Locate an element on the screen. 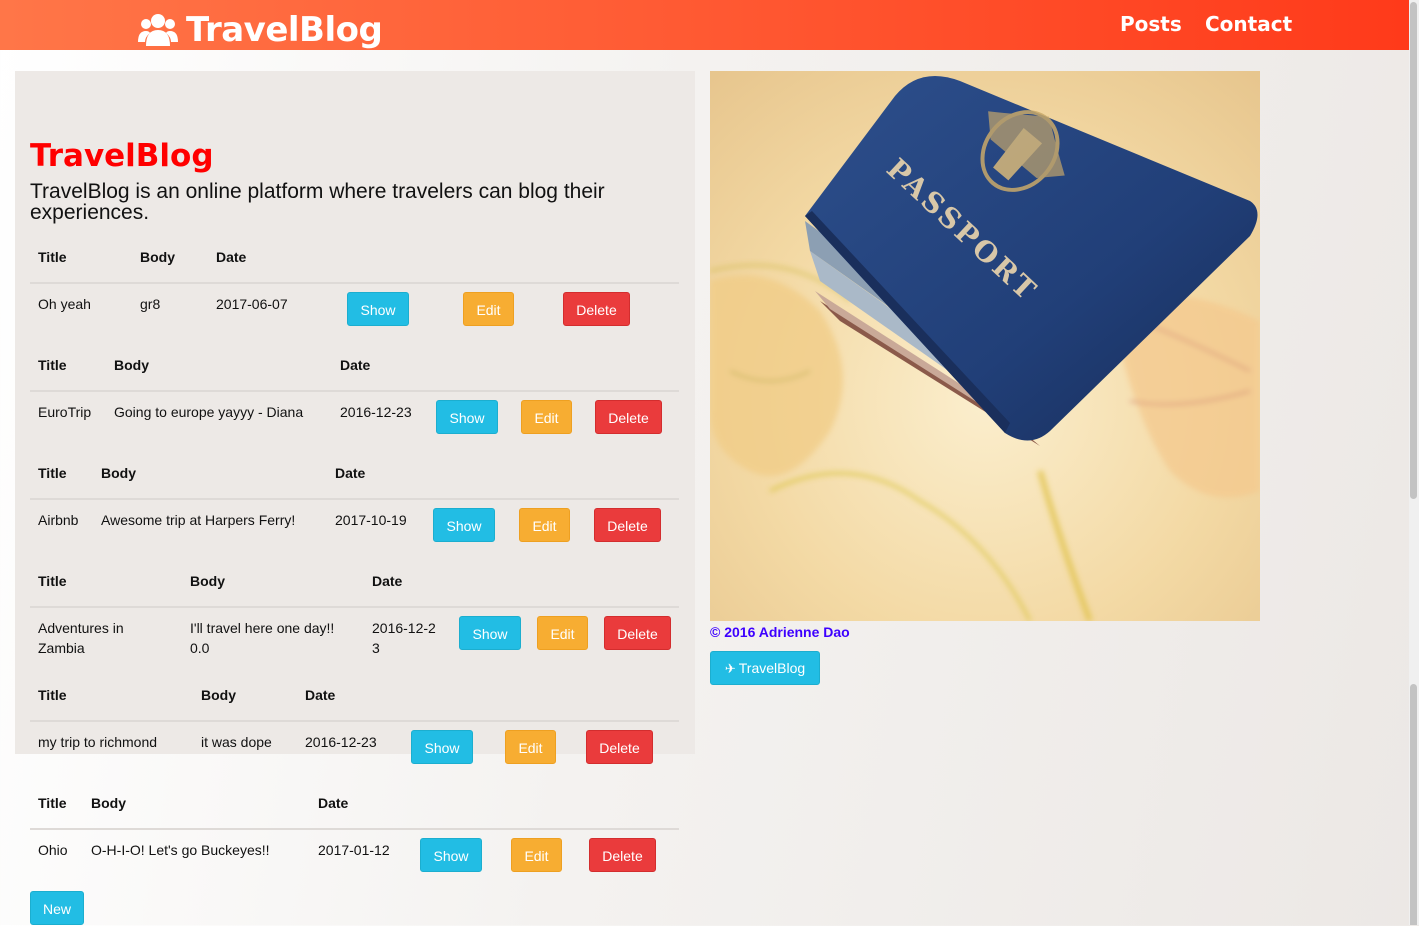 Image resolution: width=1419 pixels, height=926 pixels. post-title: Oh yeah is located at coordinates (64, 304).